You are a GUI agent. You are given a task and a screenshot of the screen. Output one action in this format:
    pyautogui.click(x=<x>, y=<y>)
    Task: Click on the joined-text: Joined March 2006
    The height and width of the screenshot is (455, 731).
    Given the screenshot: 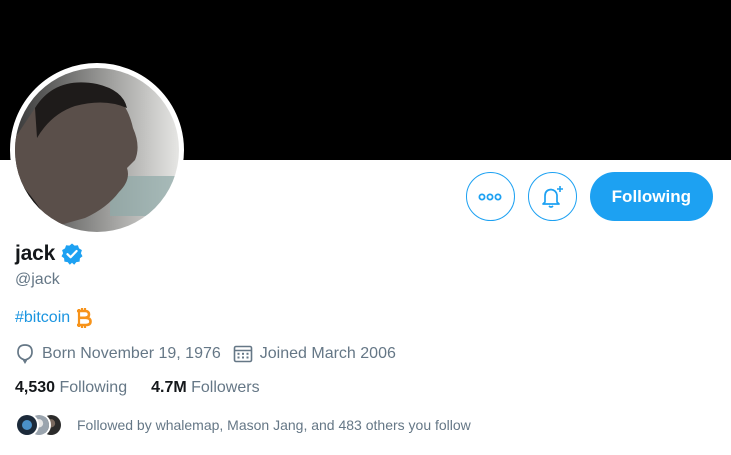 What is the action you would take?
    pyautogui.click(x=327, y=353)
    